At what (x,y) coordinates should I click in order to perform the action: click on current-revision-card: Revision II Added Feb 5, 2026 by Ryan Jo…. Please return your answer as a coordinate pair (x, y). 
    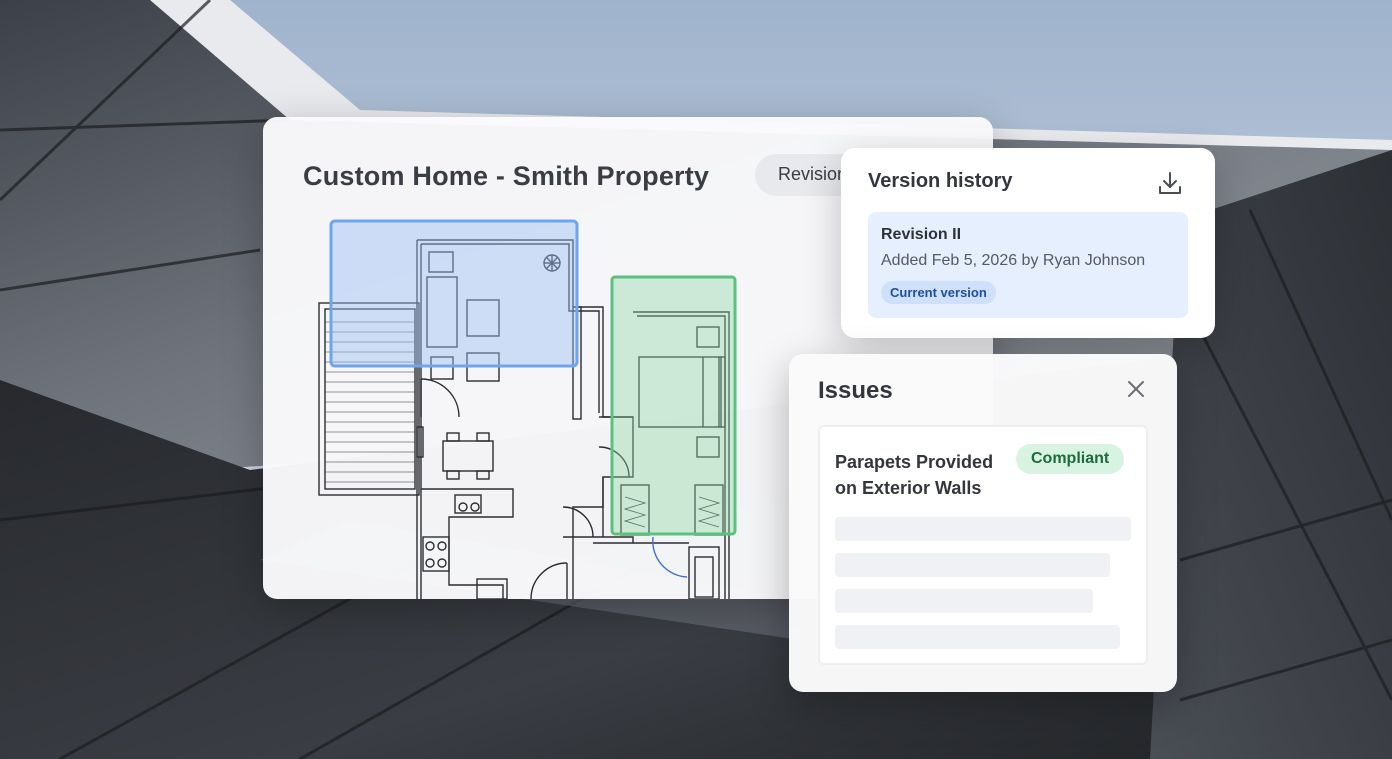
    Looking at the image, I should click on (1028, 265).